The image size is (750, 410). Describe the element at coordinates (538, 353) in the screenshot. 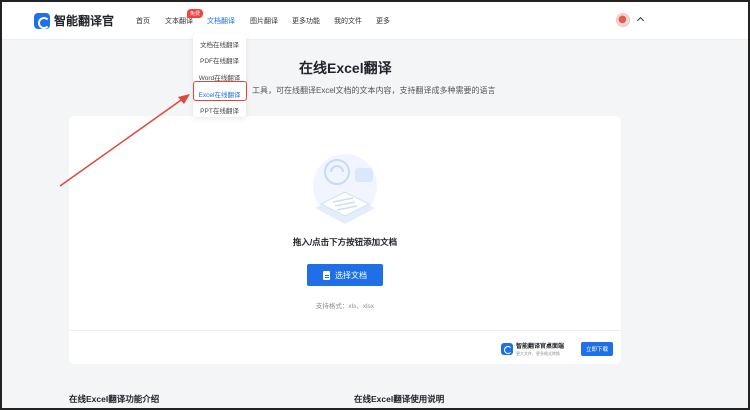

I see `promo-subtitle: 更大文件、更多格式转换` at that location.